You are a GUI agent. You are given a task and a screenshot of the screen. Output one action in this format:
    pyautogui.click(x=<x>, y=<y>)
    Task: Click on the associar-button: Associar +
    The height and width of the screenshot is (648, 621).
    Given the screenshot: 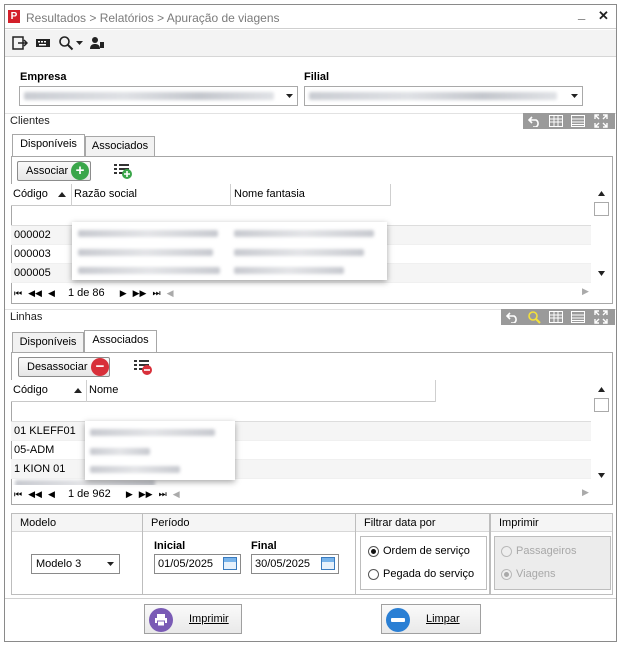 What is the action you would take?
    pyautogui.click(x=54, y=171)
    